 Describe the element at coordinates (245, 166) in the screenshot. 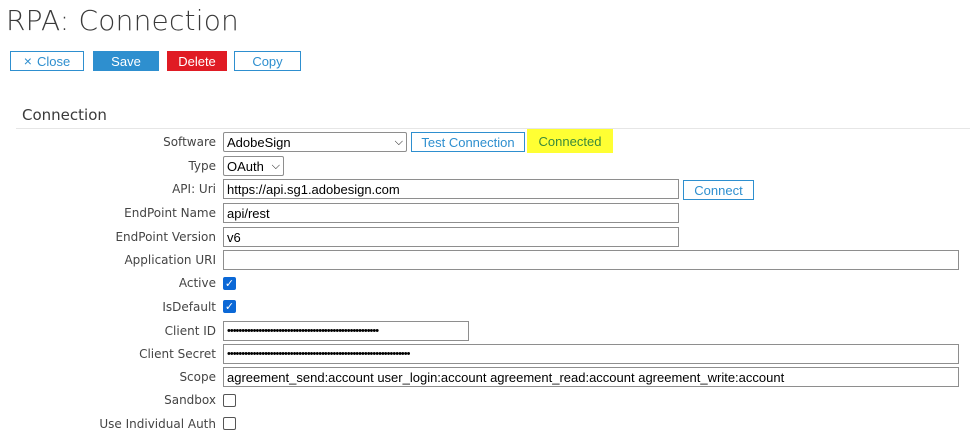

I see `type-value: OAuth` at that location.